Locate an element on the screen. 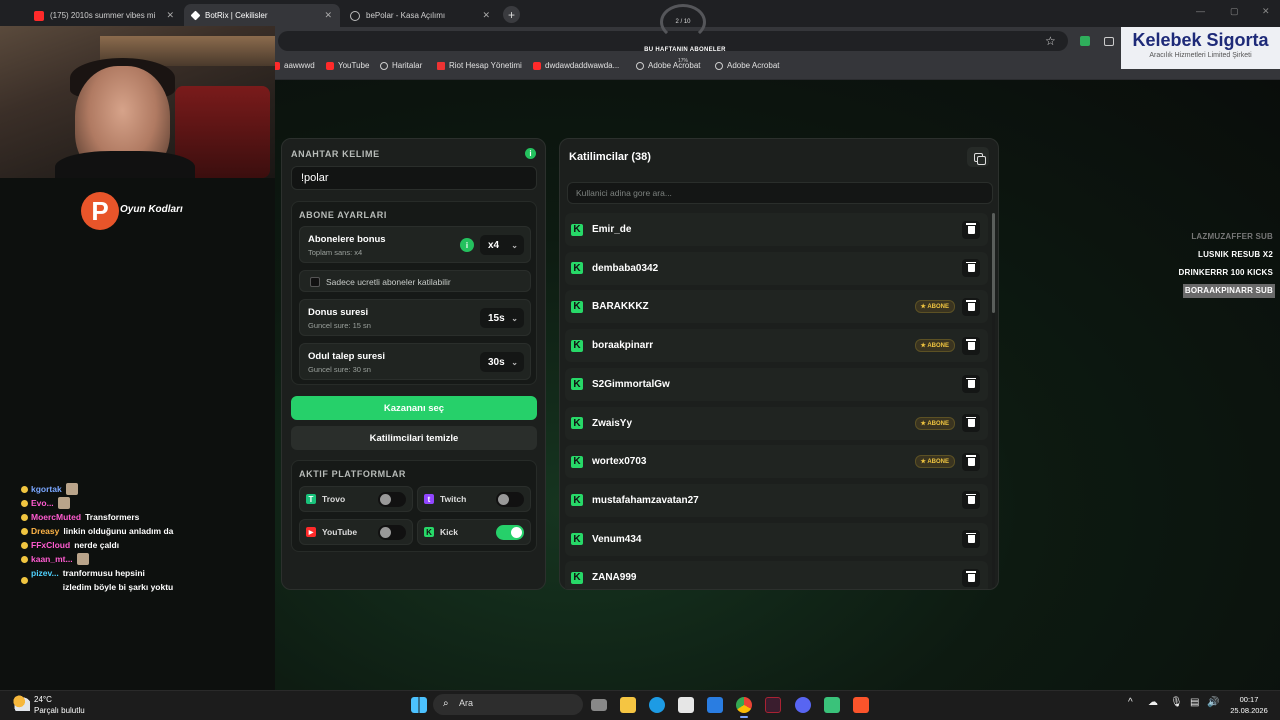 Image resolution: width=1280 pixels, height=720 pixels. new-tab-button: + is located at coordinates (511, 14).